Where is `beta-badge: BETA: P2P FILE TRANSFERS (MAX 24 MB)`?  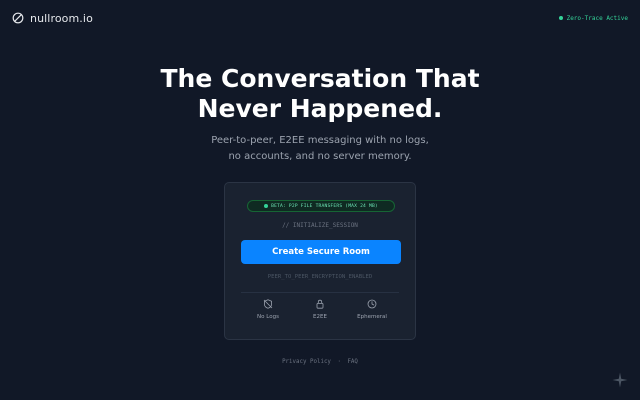
beta-badge: BETA: P2P FILE TRANSFERS (MAX 24 MB) is located at coordinates (321, 206).